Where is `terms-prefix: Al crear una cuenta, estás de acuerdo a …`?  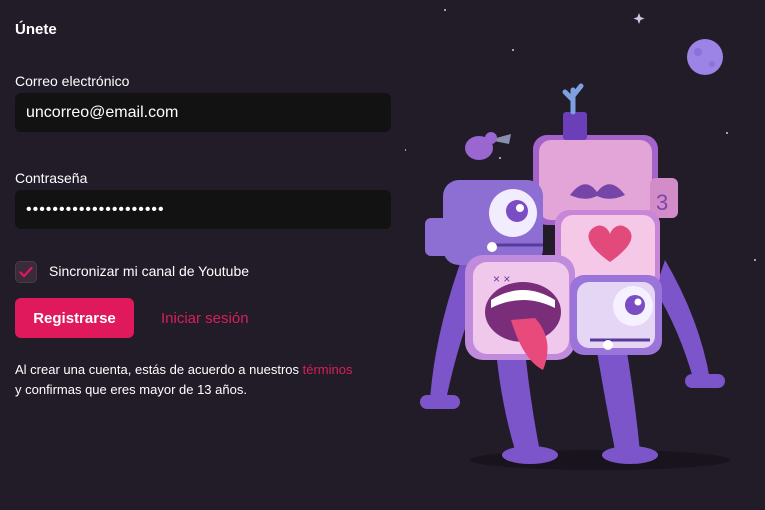
terms-prefix: Al crear una cuenta, estás de acuerdo a … is located at coordinates (159, 369).